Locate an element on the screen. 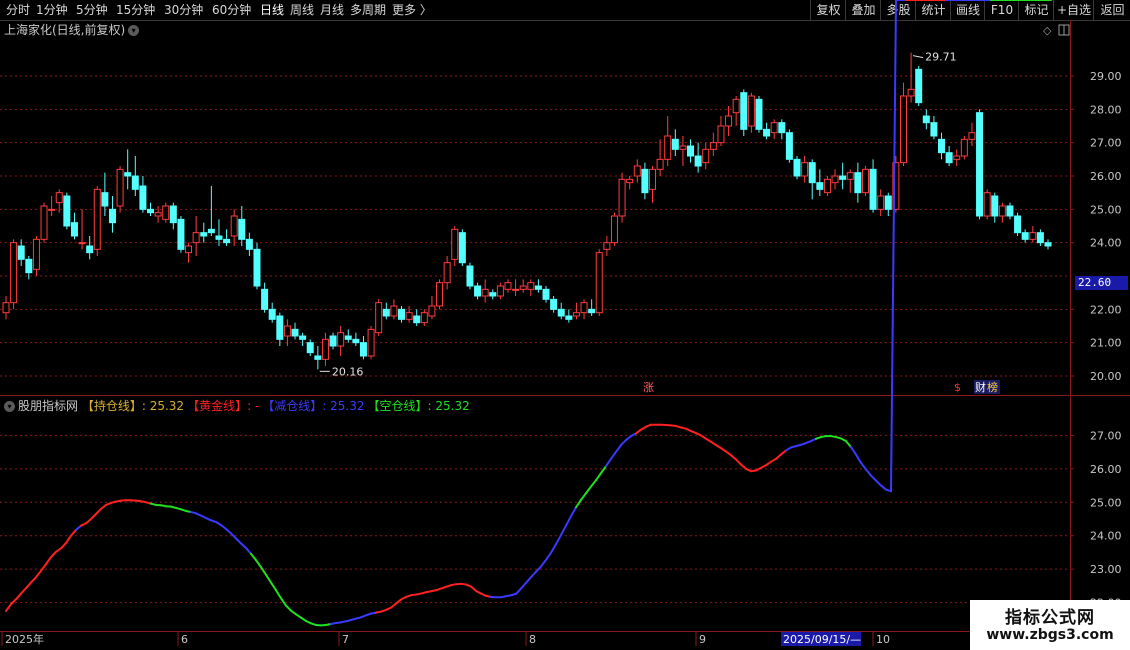  indicator-name: 股朋指标网 is located at coordinates (48, 406).